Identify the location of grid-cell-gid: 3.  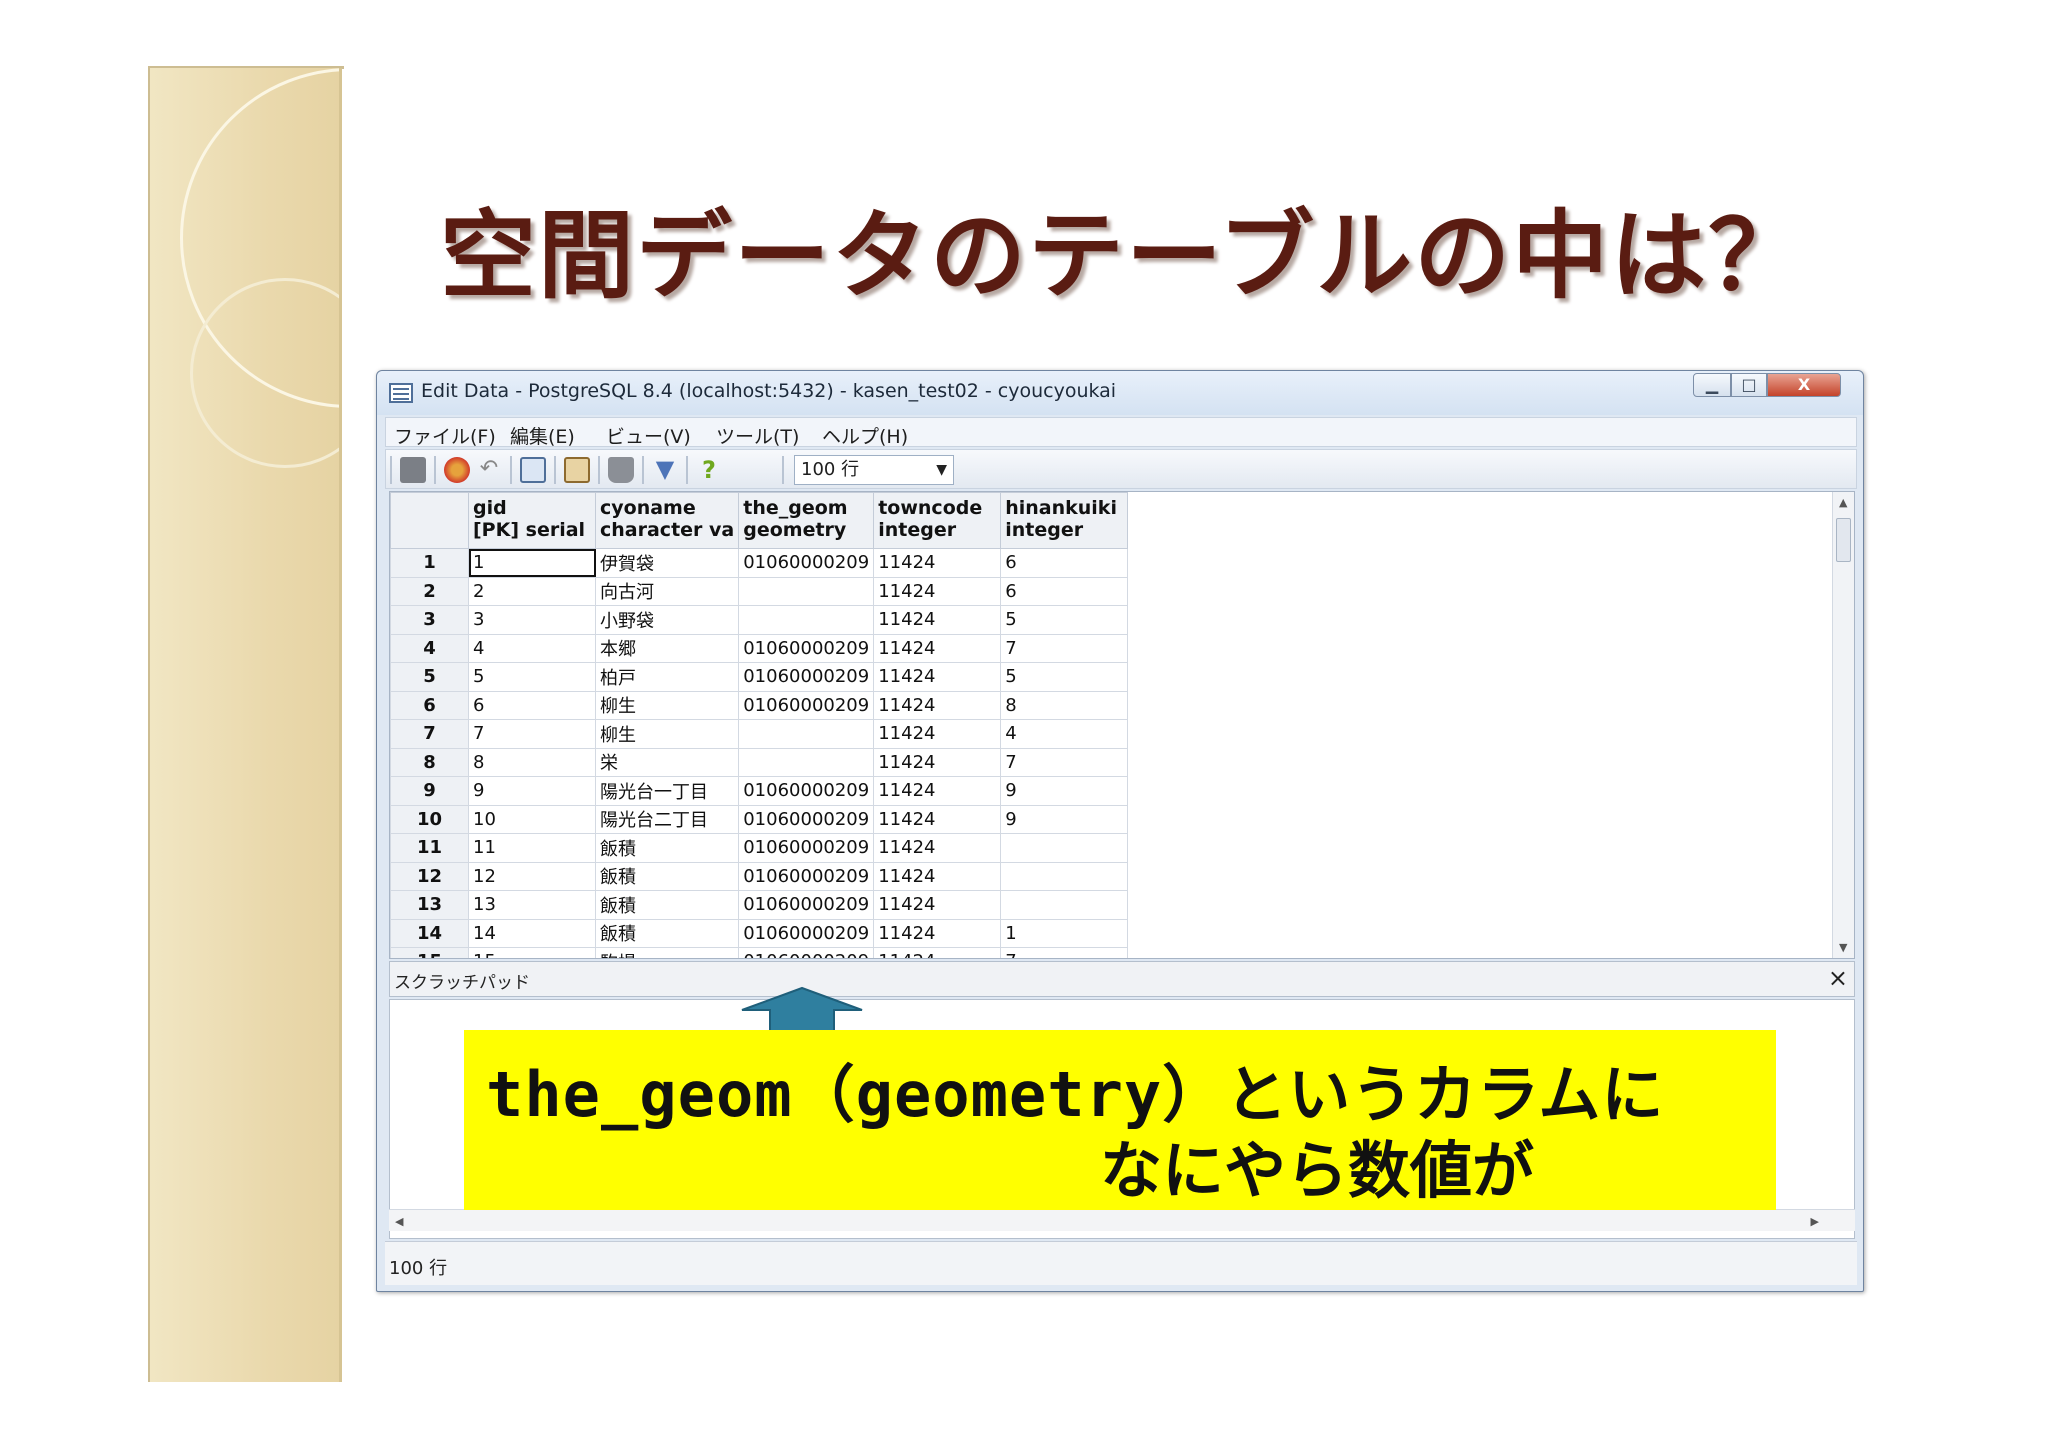
(532, 620).